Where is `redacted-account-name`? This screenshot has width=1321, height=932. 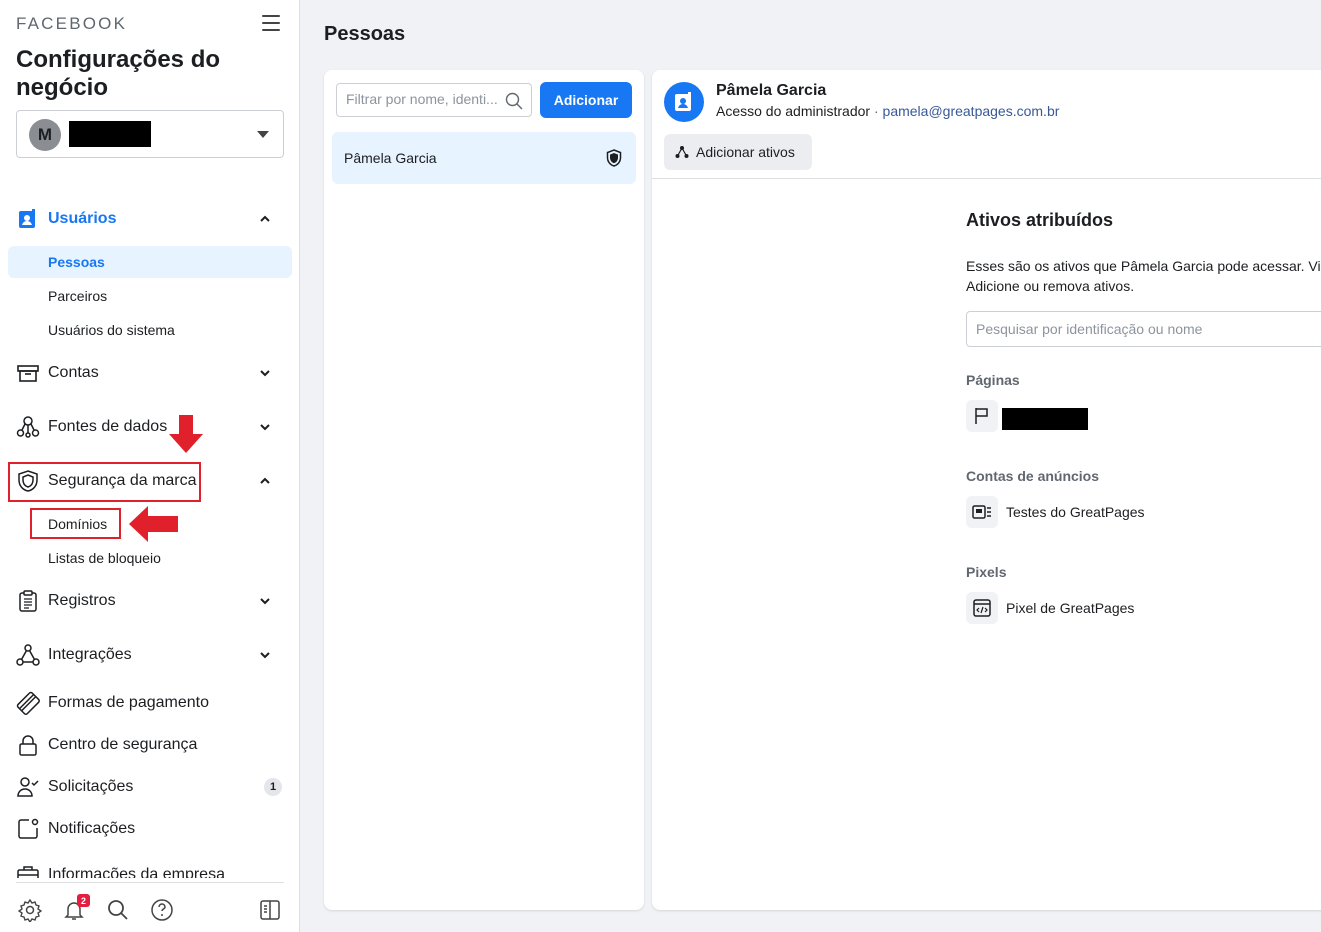
redacted-account-name is located at coordinates (110, 134).